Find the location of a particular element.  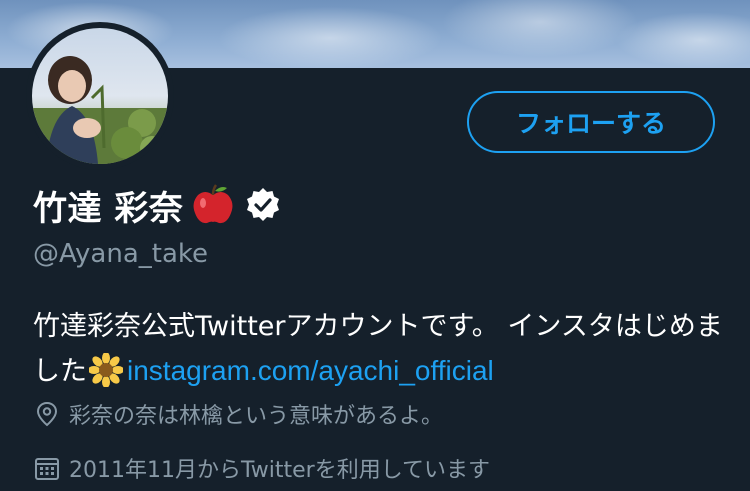

profile-location: 彩奈の奈は林檎という意味があるよ。 is located at coordinates (238, 414).